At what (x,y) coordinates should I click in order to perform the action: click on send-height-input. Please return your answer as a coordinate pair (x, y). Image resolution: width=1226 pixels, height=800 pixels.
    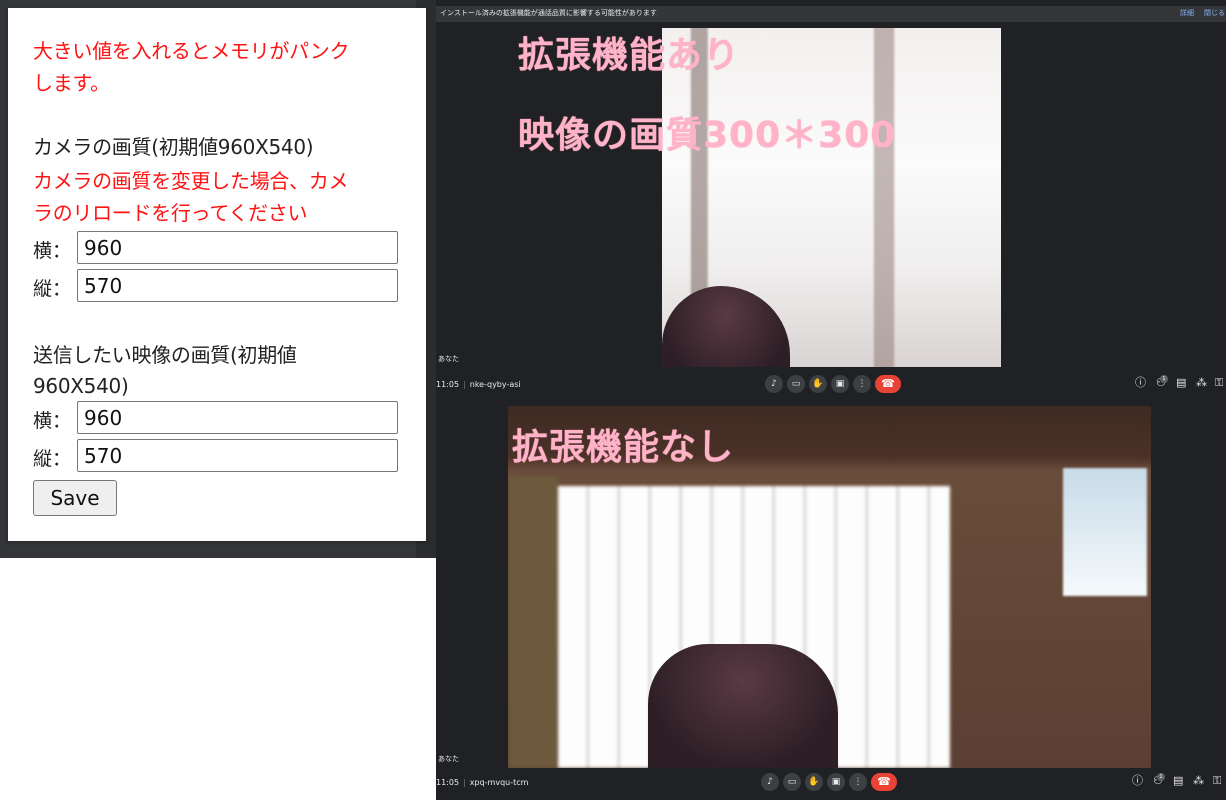
    Looking at the image, I should click on (237, 455).